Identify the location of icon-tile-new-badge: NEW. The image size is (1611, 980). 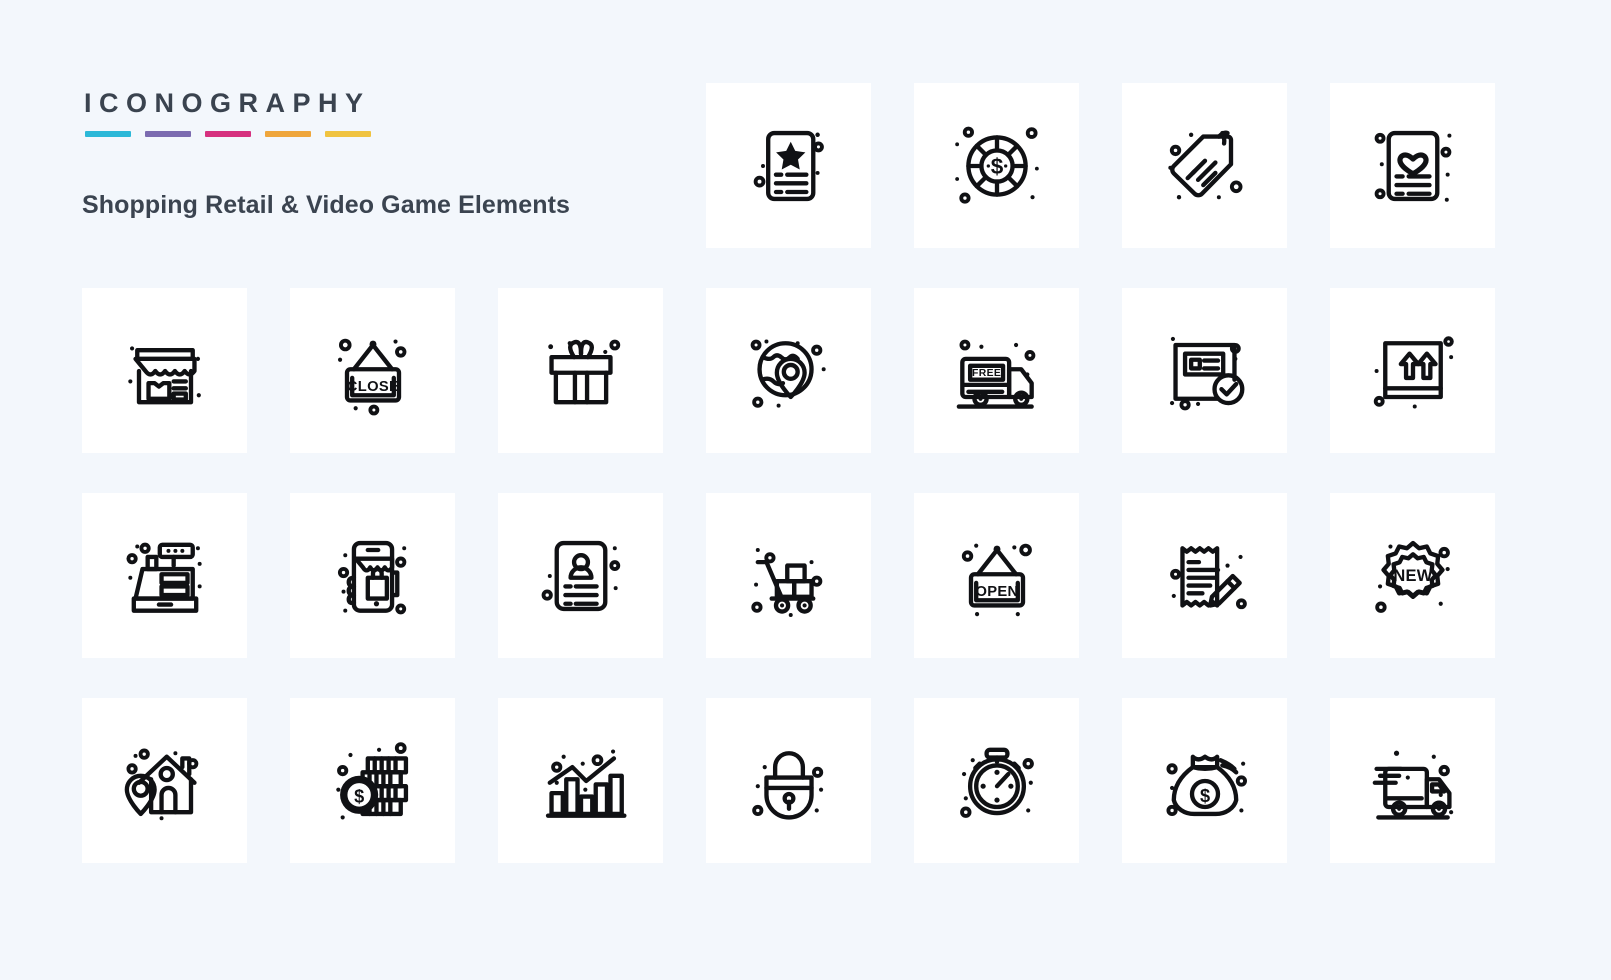
(1412, 575).